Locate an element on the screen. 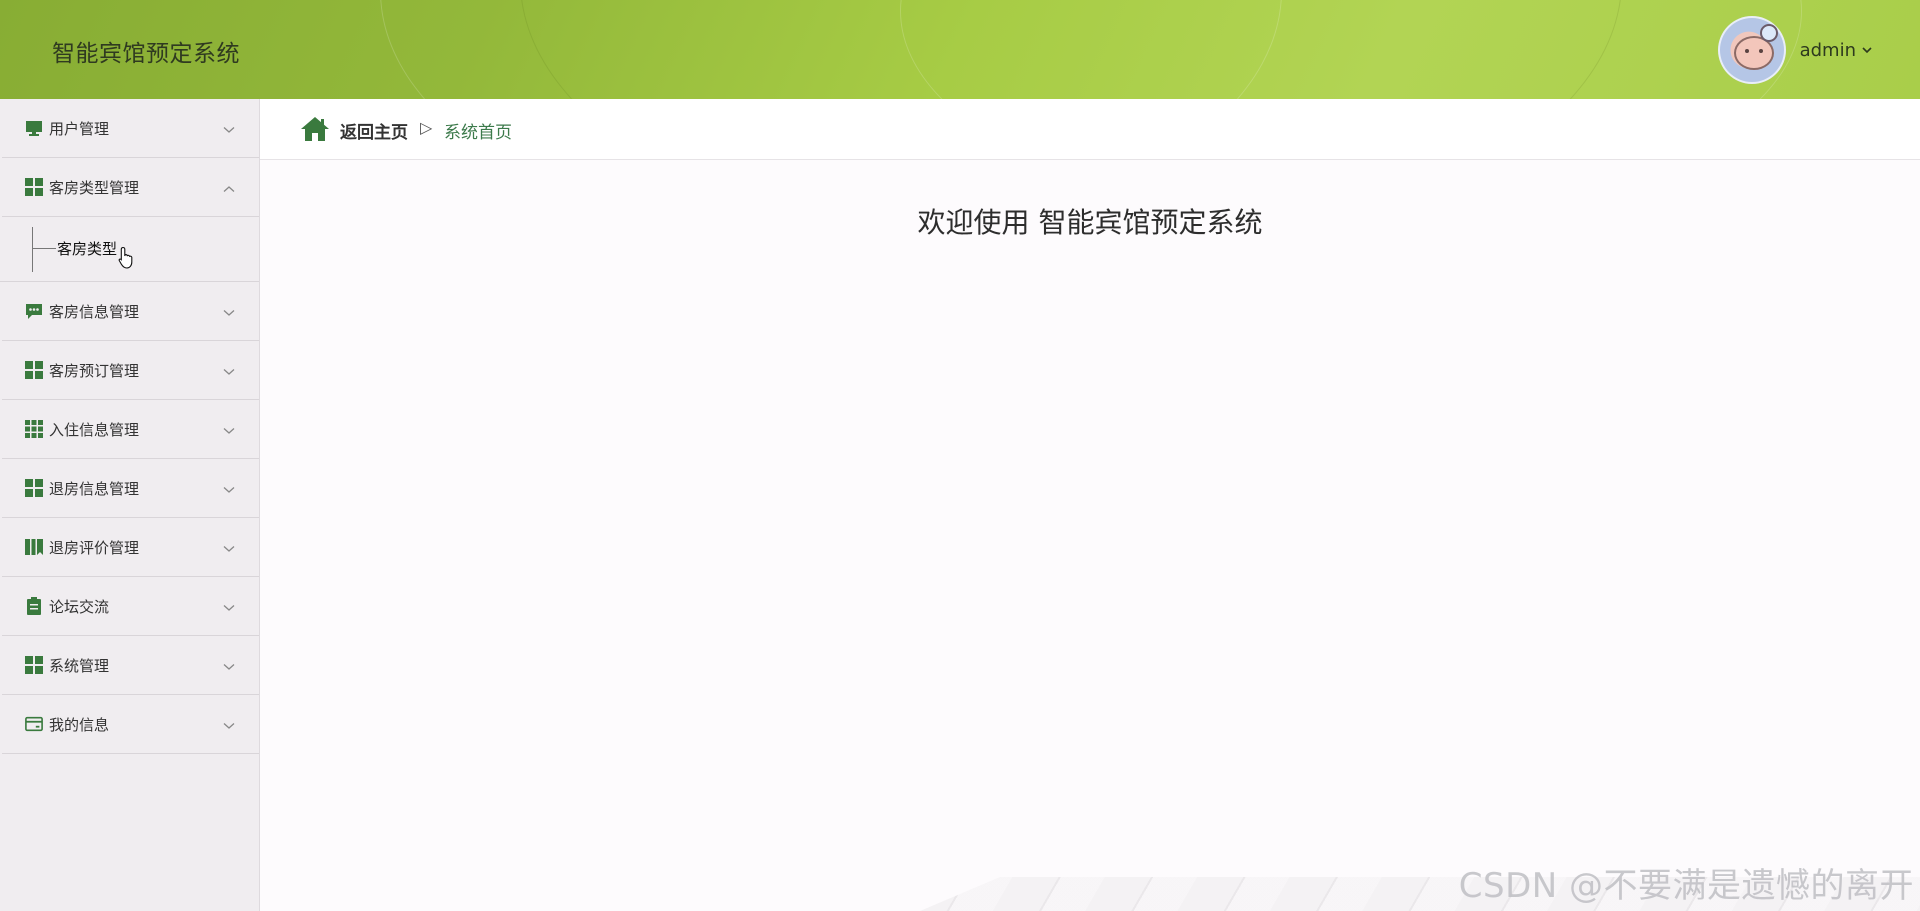  top-header: 智能宾馆预定系统 admin is located at coordinates (960, 49).